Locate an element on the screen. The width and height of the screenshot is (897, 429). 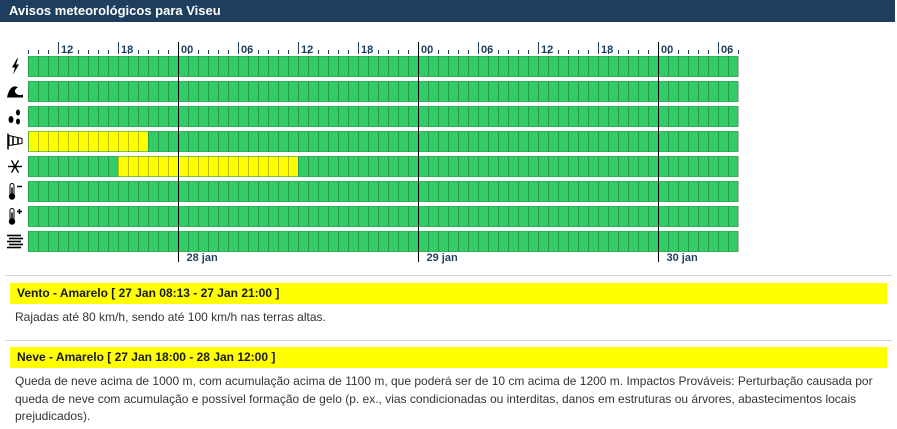
timeline-row-tempo-frio is located at coordinates (383, 191).